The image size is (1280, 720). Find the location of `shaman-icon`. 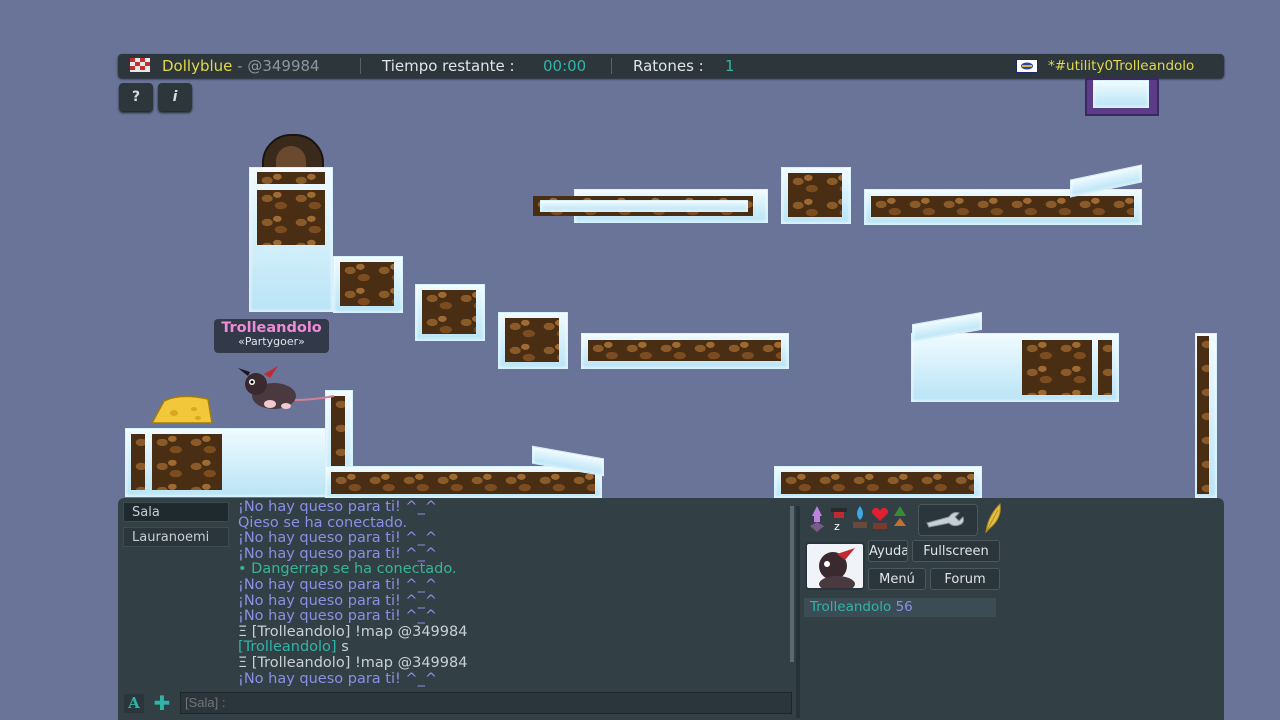

shaman-icon is located at coordinates (817, 521).